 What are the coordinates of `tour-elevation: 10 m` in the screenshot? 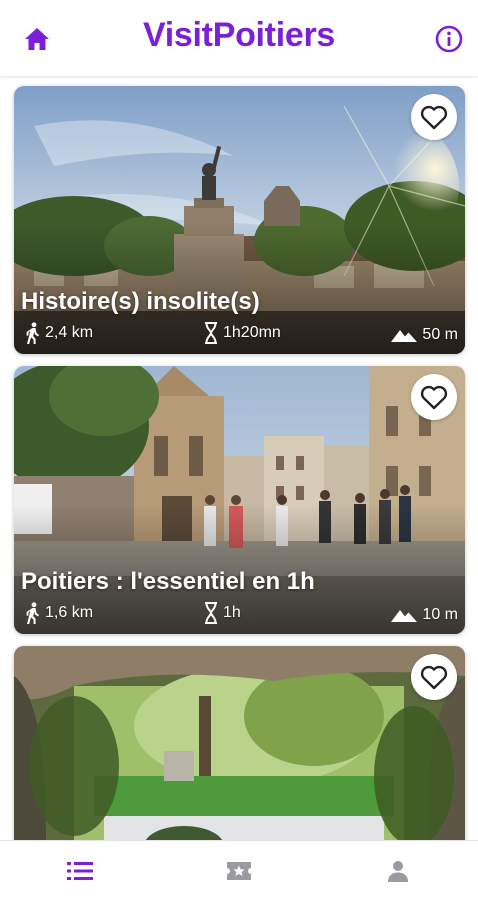 It's located at (424, 615).